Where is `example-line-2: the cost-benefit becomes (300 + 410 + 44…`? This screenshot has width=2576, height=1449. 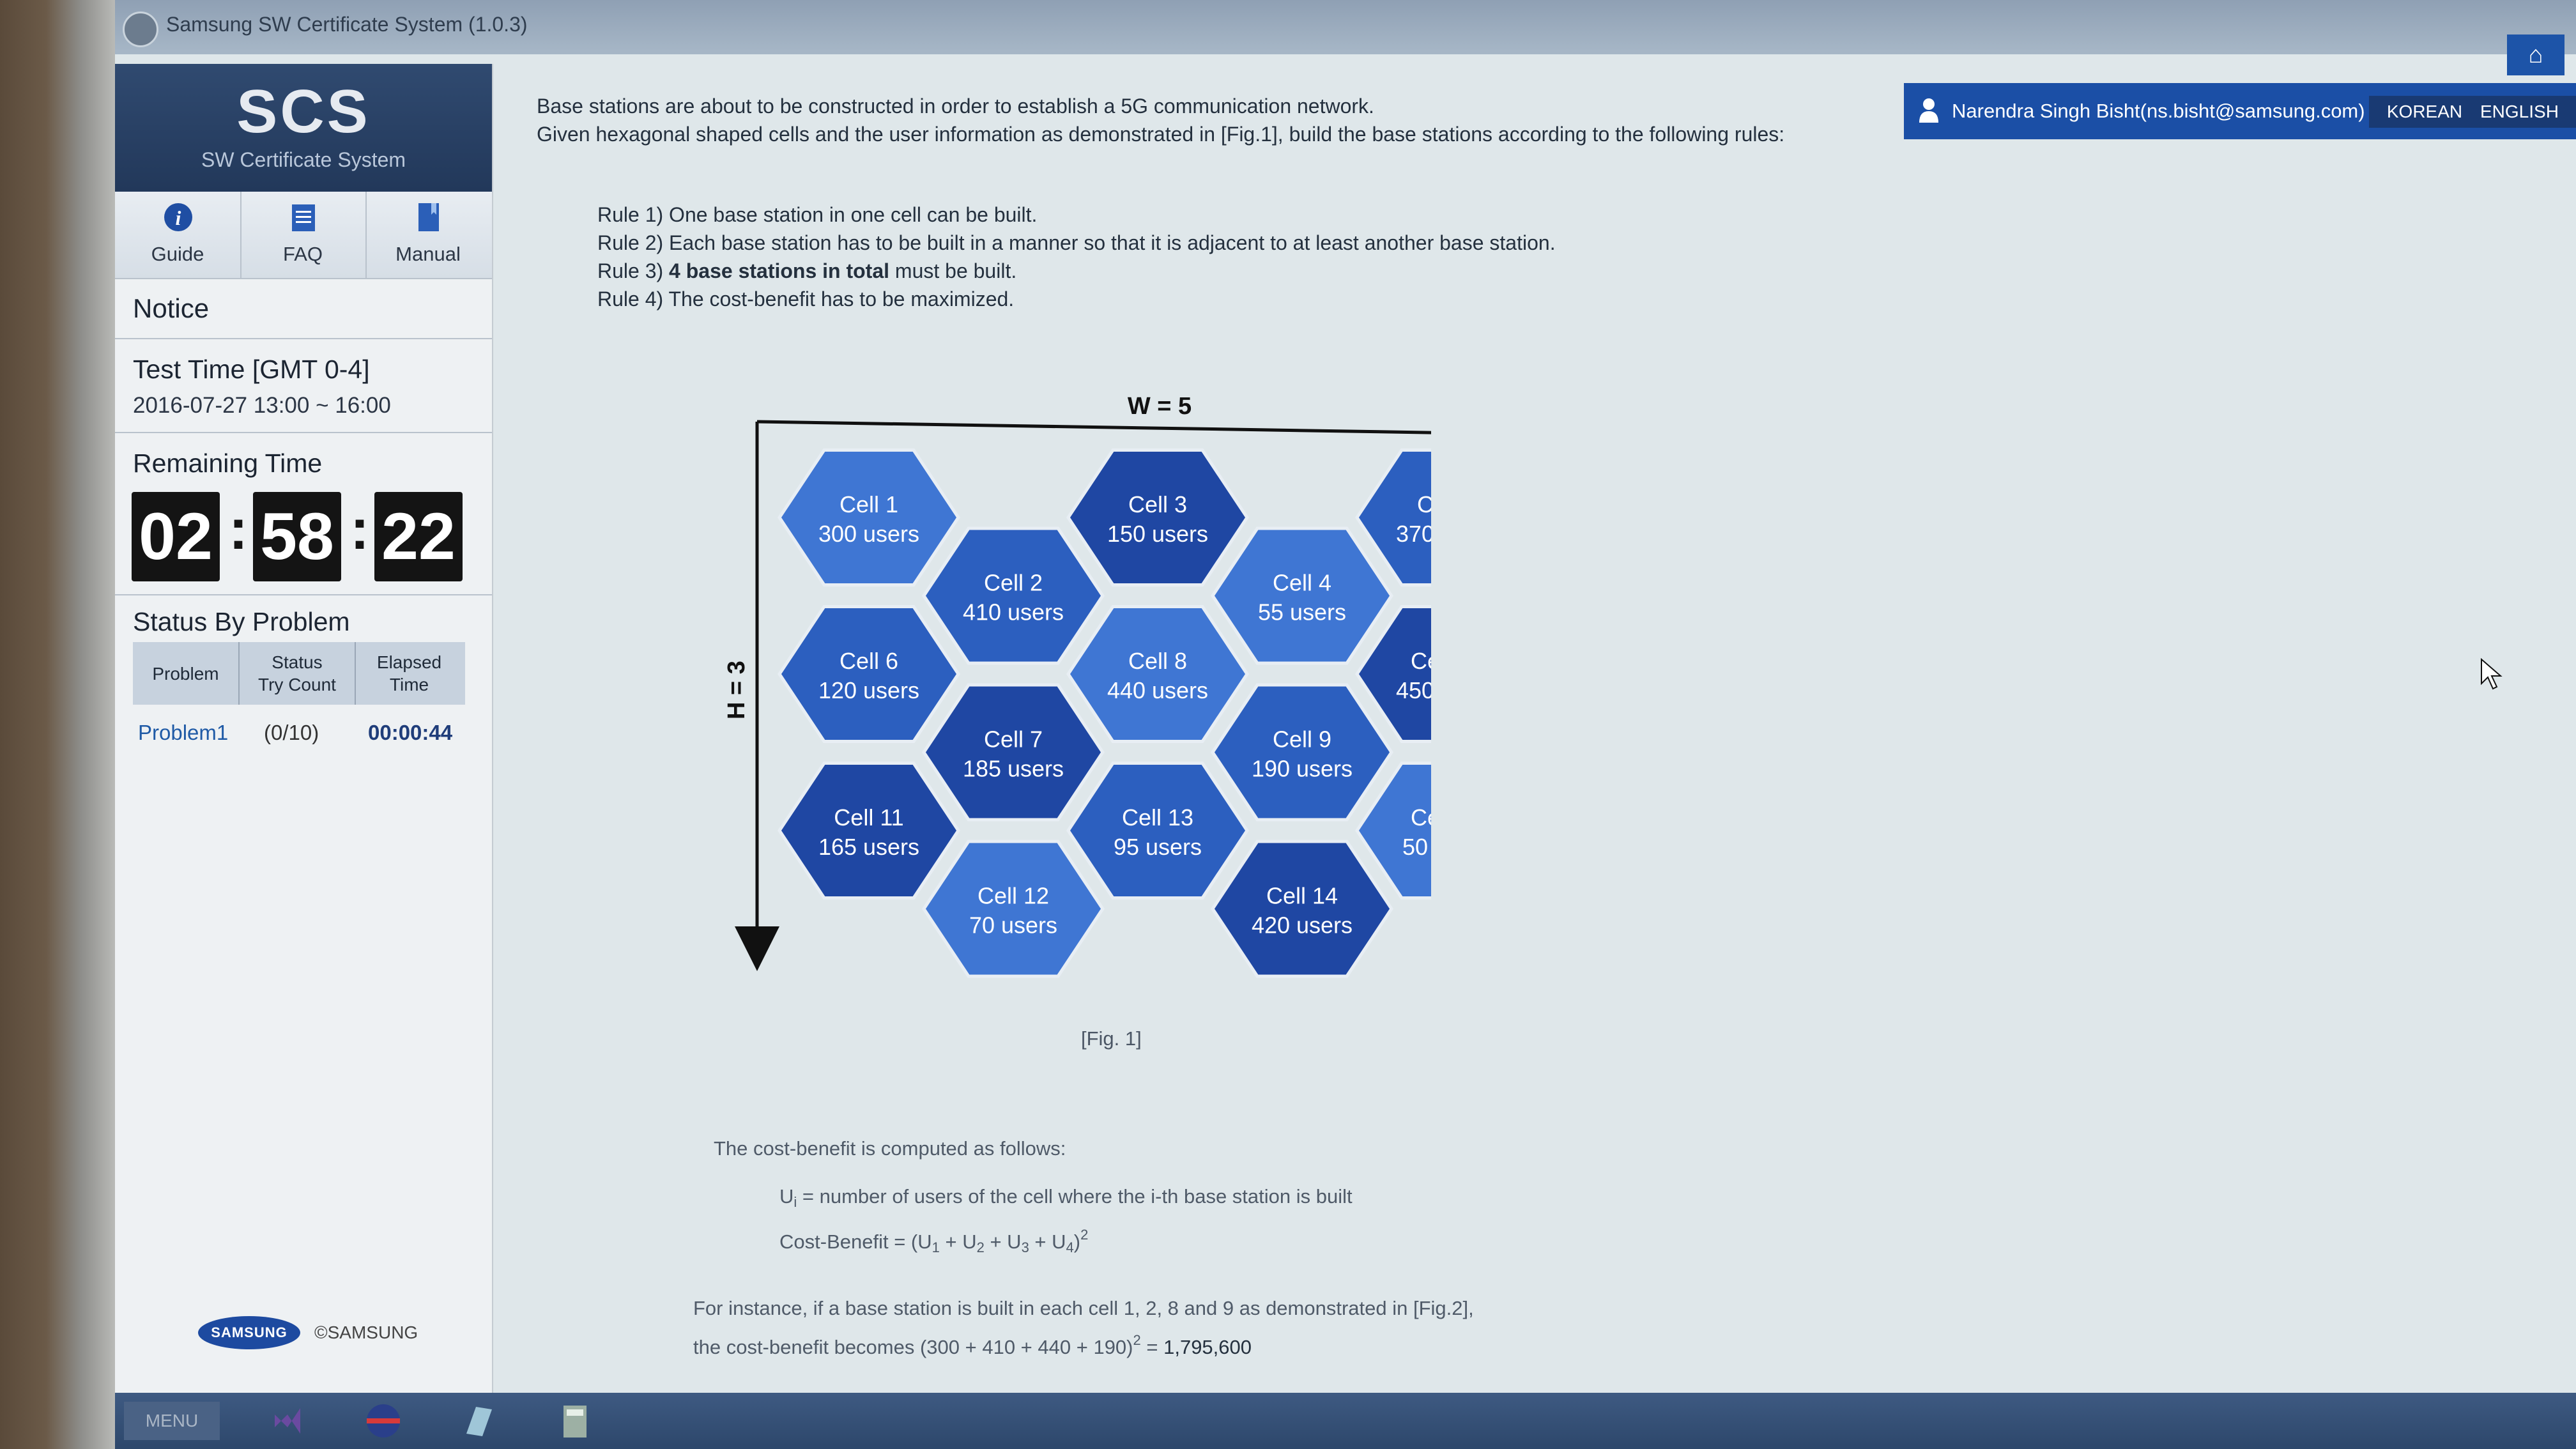 example-line-2: the cost-benefit becomes (300 + 410 + 44… is located at coordinates (972, 1345).